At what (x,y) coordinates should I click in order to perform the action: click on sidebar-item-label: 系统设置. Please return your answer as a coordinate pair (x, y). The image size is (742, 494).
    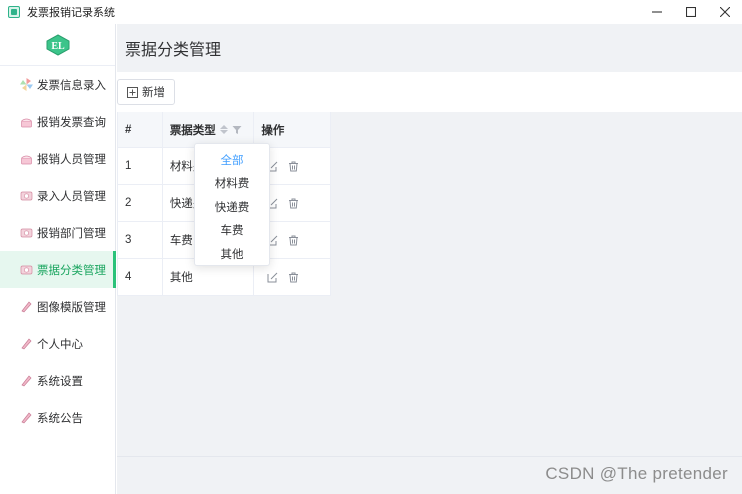
    Looking at the image, I should click on (60, 381).